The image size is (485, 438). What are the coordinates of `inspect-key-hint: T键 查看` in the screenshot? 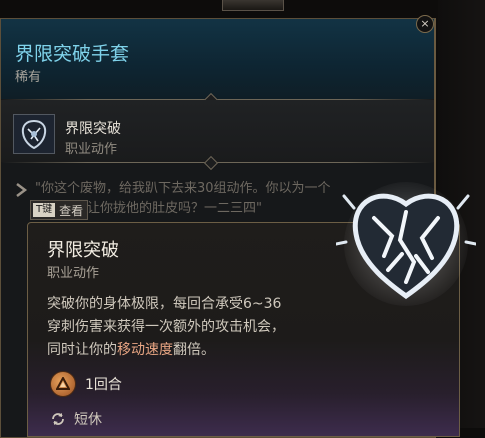 It's located at (59, 210).